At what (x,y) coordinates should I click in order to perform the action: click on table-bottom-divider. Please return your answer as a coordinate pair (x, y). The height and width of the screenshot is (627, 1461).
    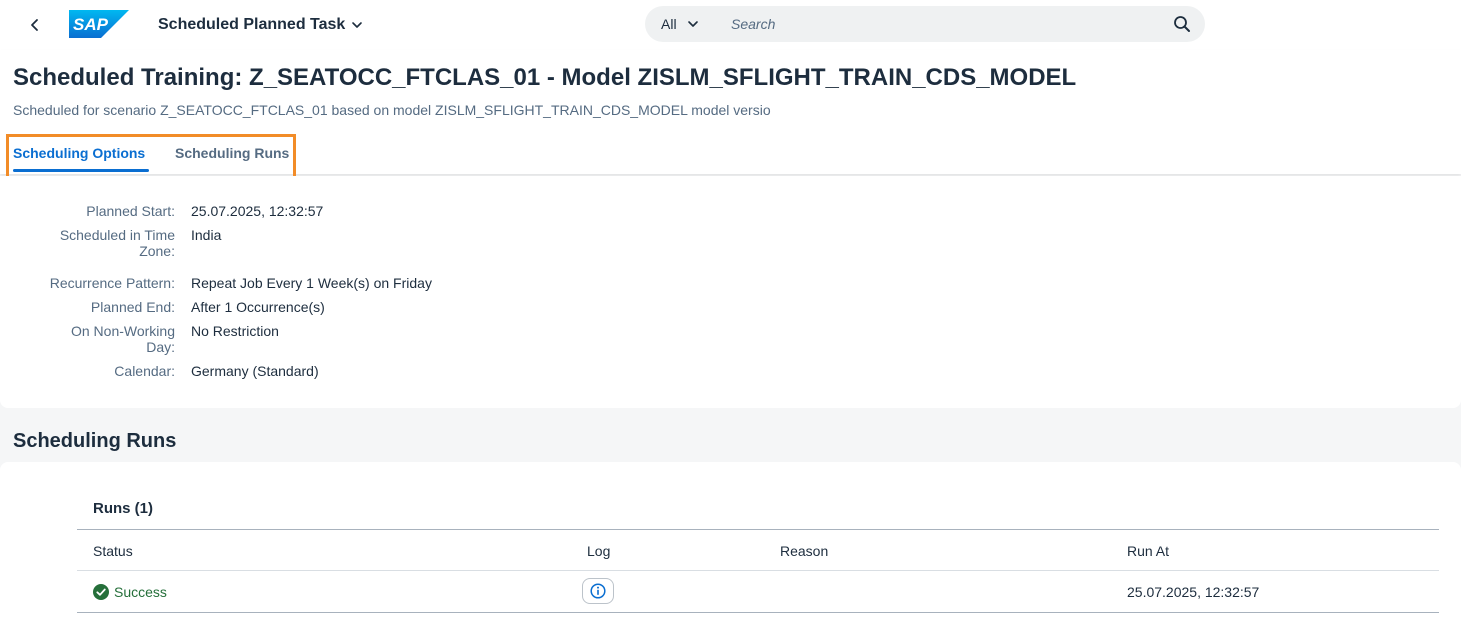
    Looking at the image, I should click on (758, 612).